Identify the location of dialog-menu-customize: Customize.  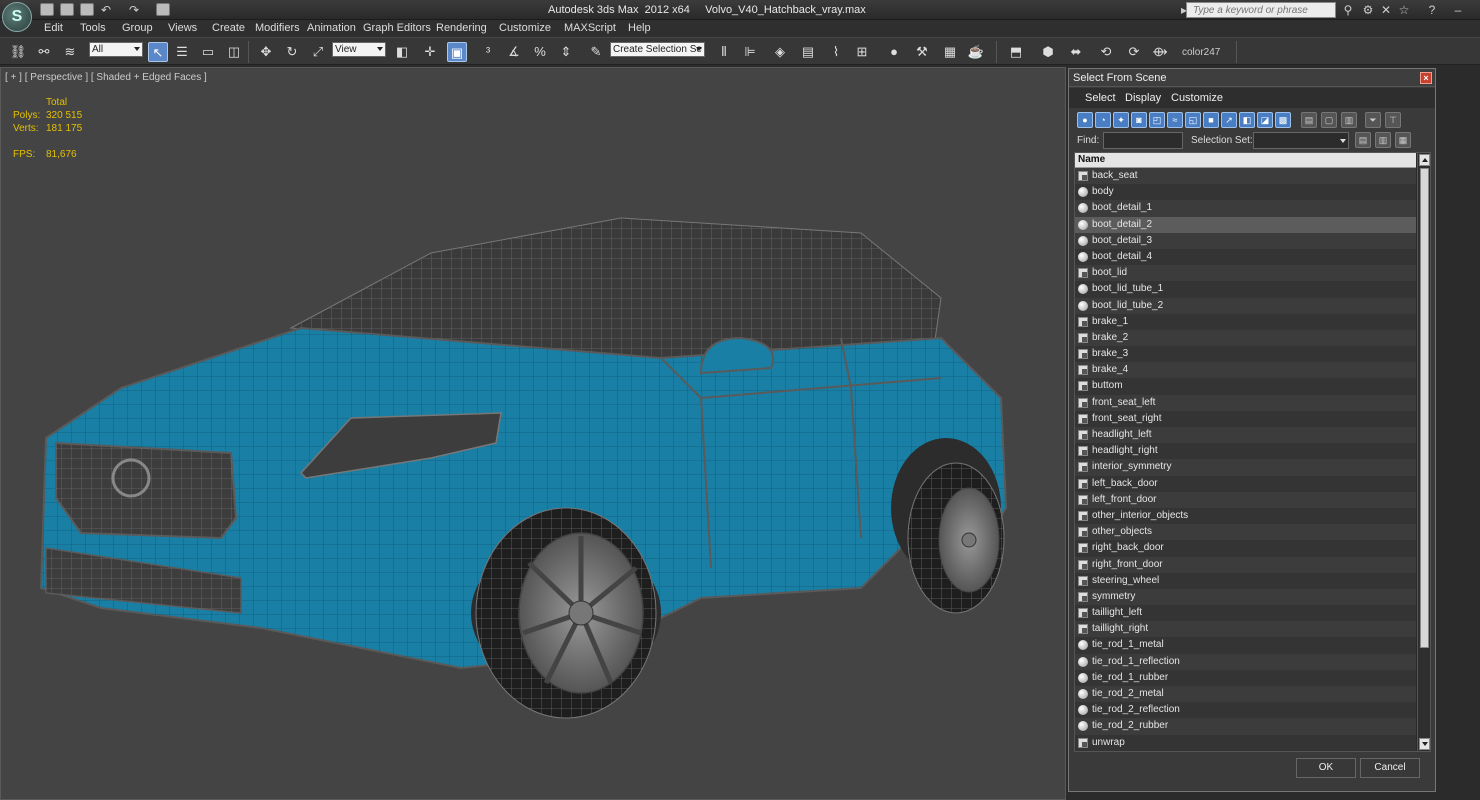
(1197, 98).